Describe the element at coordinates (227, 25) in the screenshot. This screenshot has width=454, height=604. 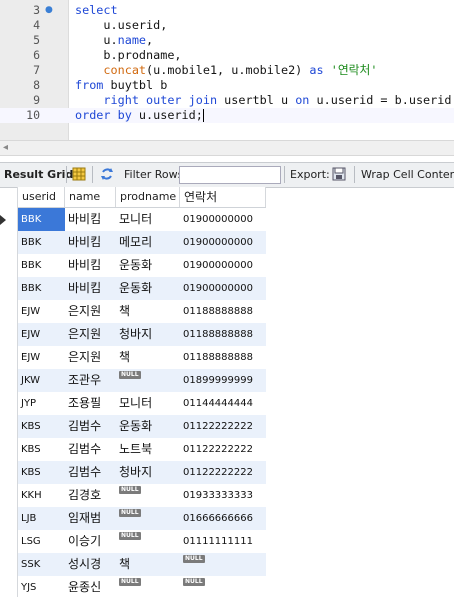
I see `code-line: 4 u.userid,` at that location.